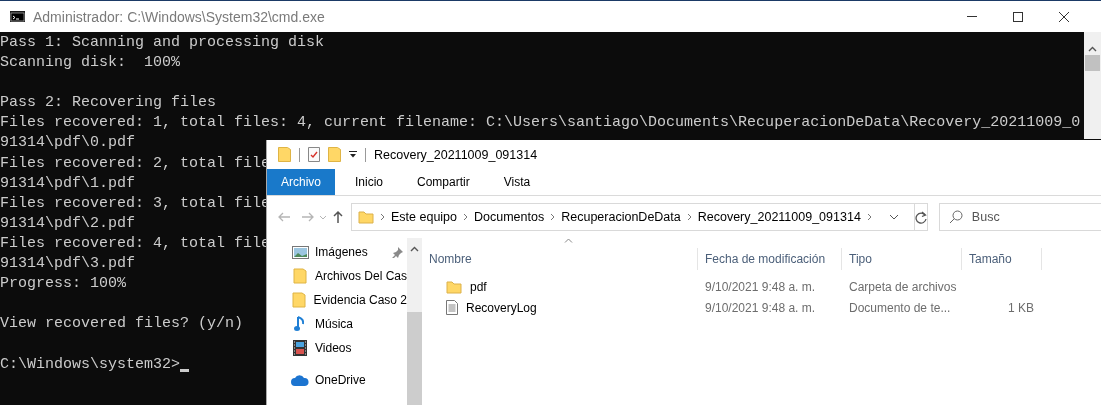 This screenshot has width=1101, height=405. What do you see at coordinates (90, 364) in the screenshot?
I see `console-line: C:\Windows\system32>` at bounding box center [90, 364].